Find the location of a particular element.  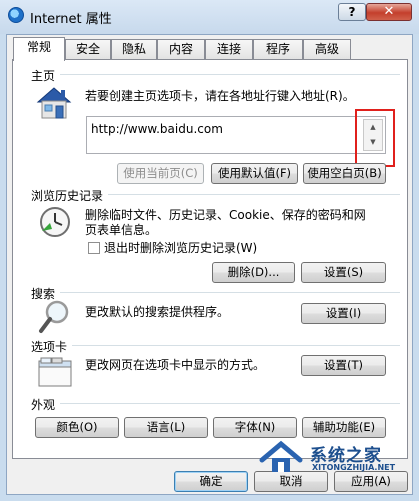

help-button: ? is located at coordinates (352, 12).